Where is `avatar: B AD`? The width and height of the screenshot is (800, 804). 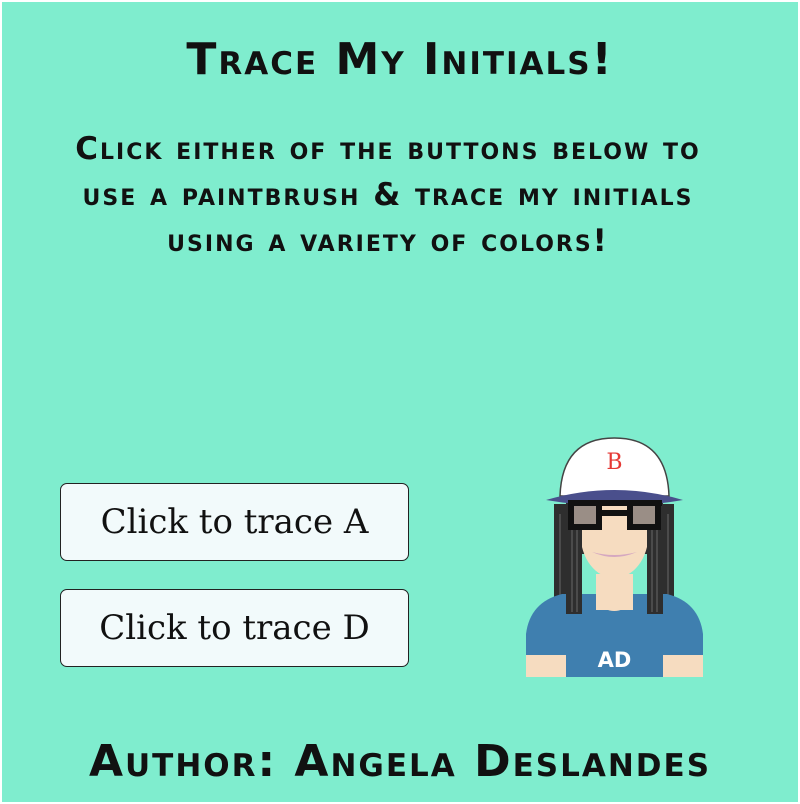 avatar: B AD is located at coordinates (614, 557).